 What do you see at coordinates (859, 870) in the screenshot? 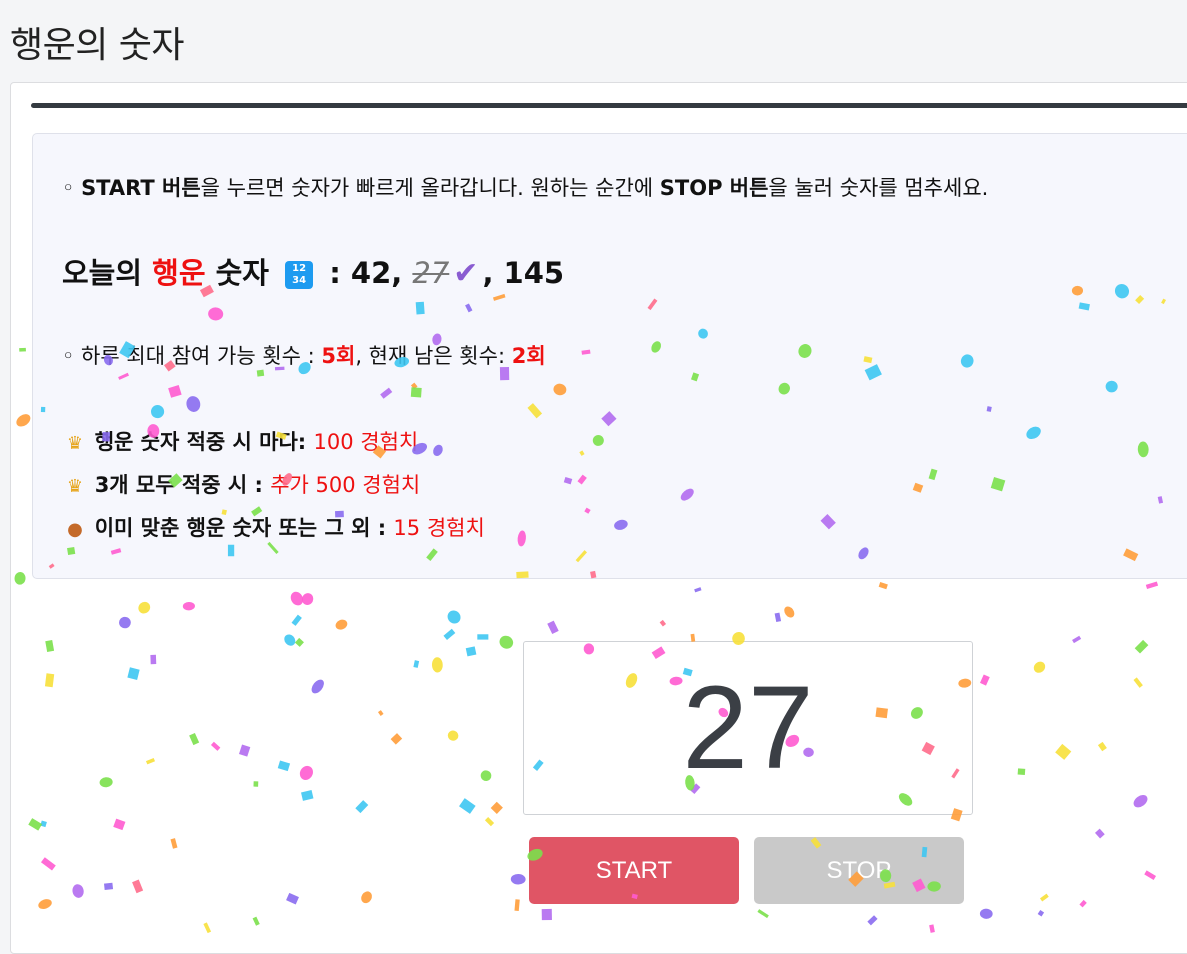
I see `stop-button: STOP` at bounding box center [859, 870].